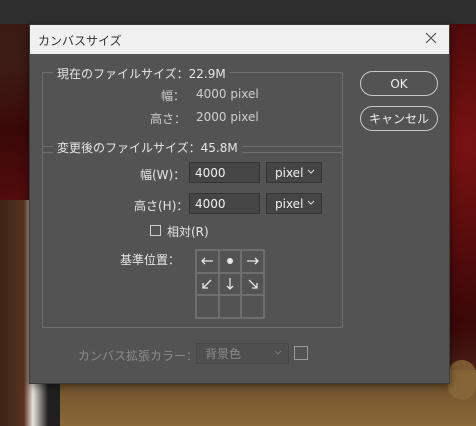 Image resolution: width=476 pixels, height=426 pixels. What do you see at coordinates (138, 356) in the screenshot?
I see `extension-color-label: カンバス拡張カラー：` at bounding box center [138, 356].